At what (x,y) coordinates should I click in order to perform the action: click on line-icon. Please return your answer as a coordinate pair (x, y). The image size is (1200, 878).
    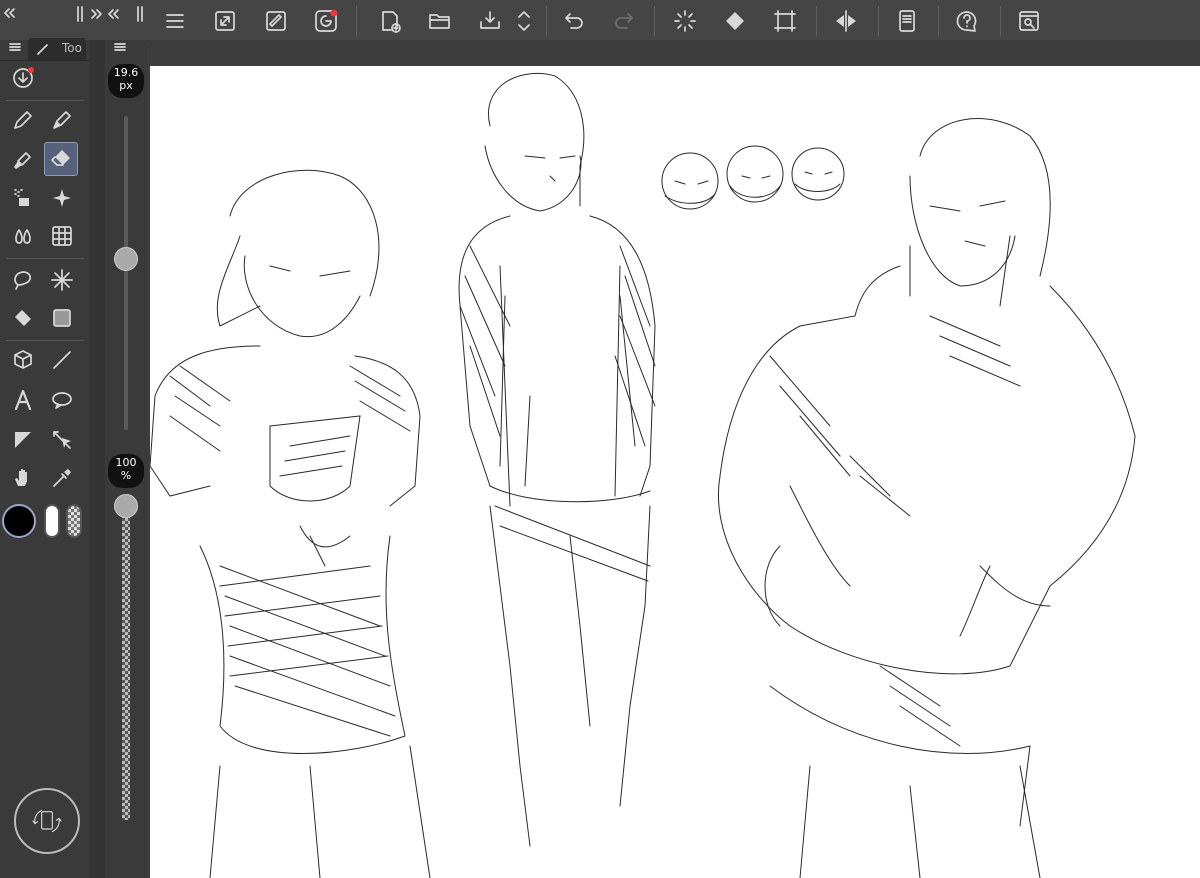
    Looking at the image, I should click on (62, 360).